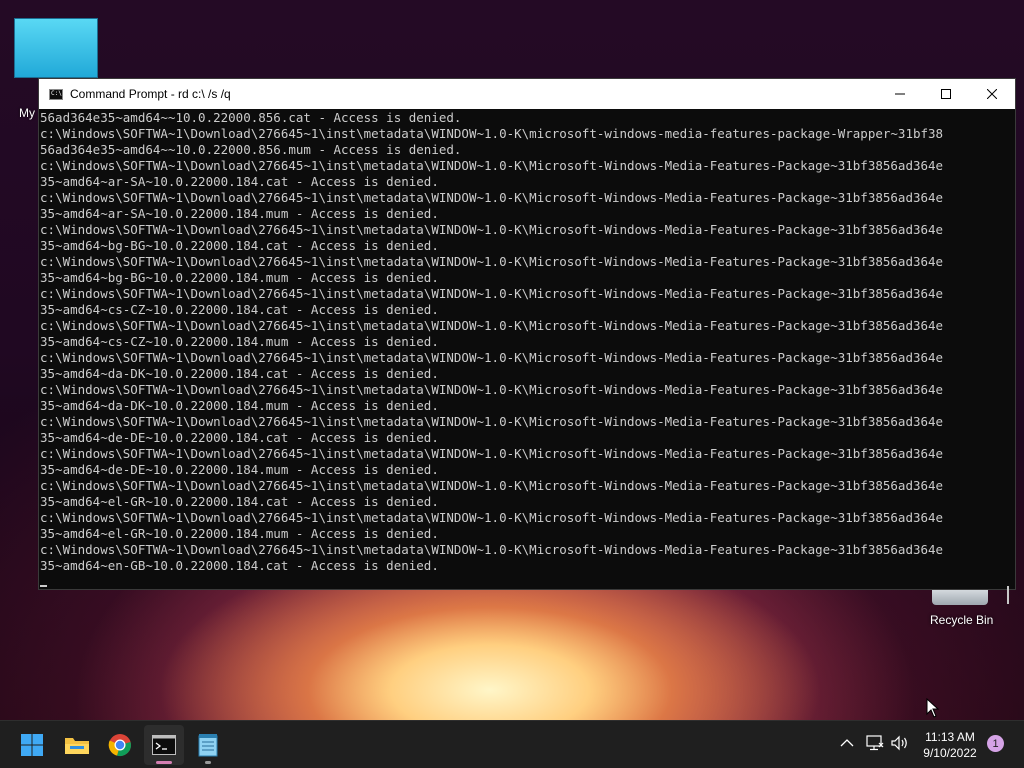 The image size is (1024, 768). What do you see at coordinates (56, 48) in the screenshot?
I see `this-pc-icon` at bounding box center [56, 48].